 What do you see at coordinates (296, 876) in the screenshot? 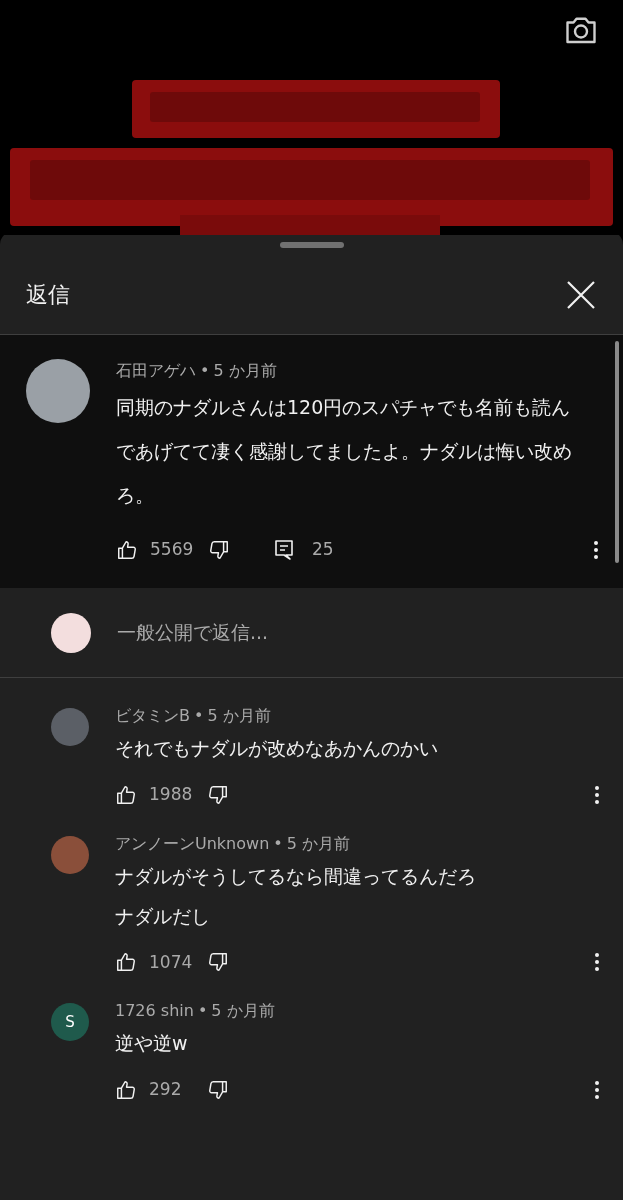
I see `comment-text: ナダルがそうしてるなら間違ってるんだろ` at bounding box center [296, 876].